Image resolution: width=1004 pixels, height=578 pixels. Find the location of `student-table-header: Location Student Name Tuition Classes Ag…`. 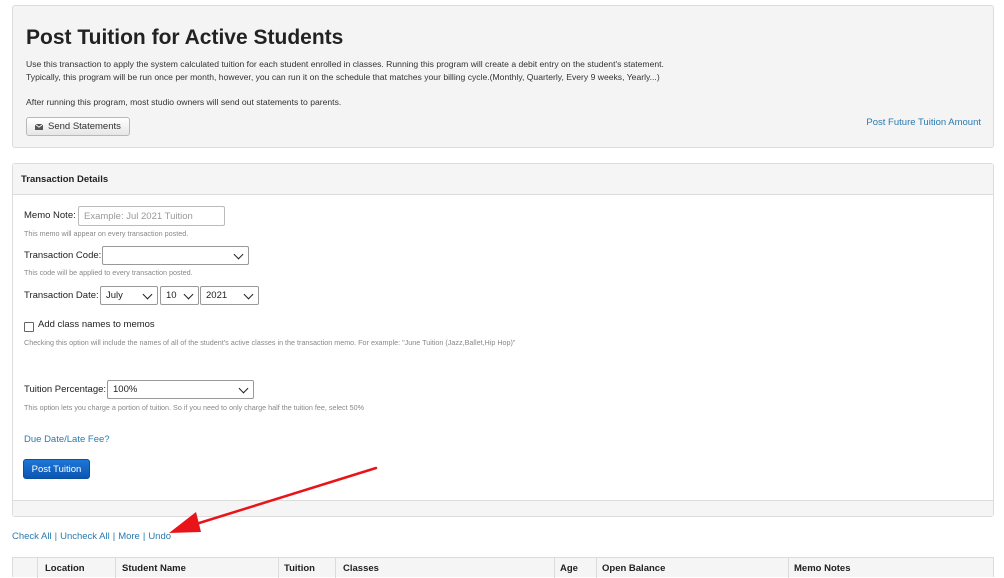

student-table-header: Location Student Name Tuition Classes Ag… is located at coordinates (503, 567).